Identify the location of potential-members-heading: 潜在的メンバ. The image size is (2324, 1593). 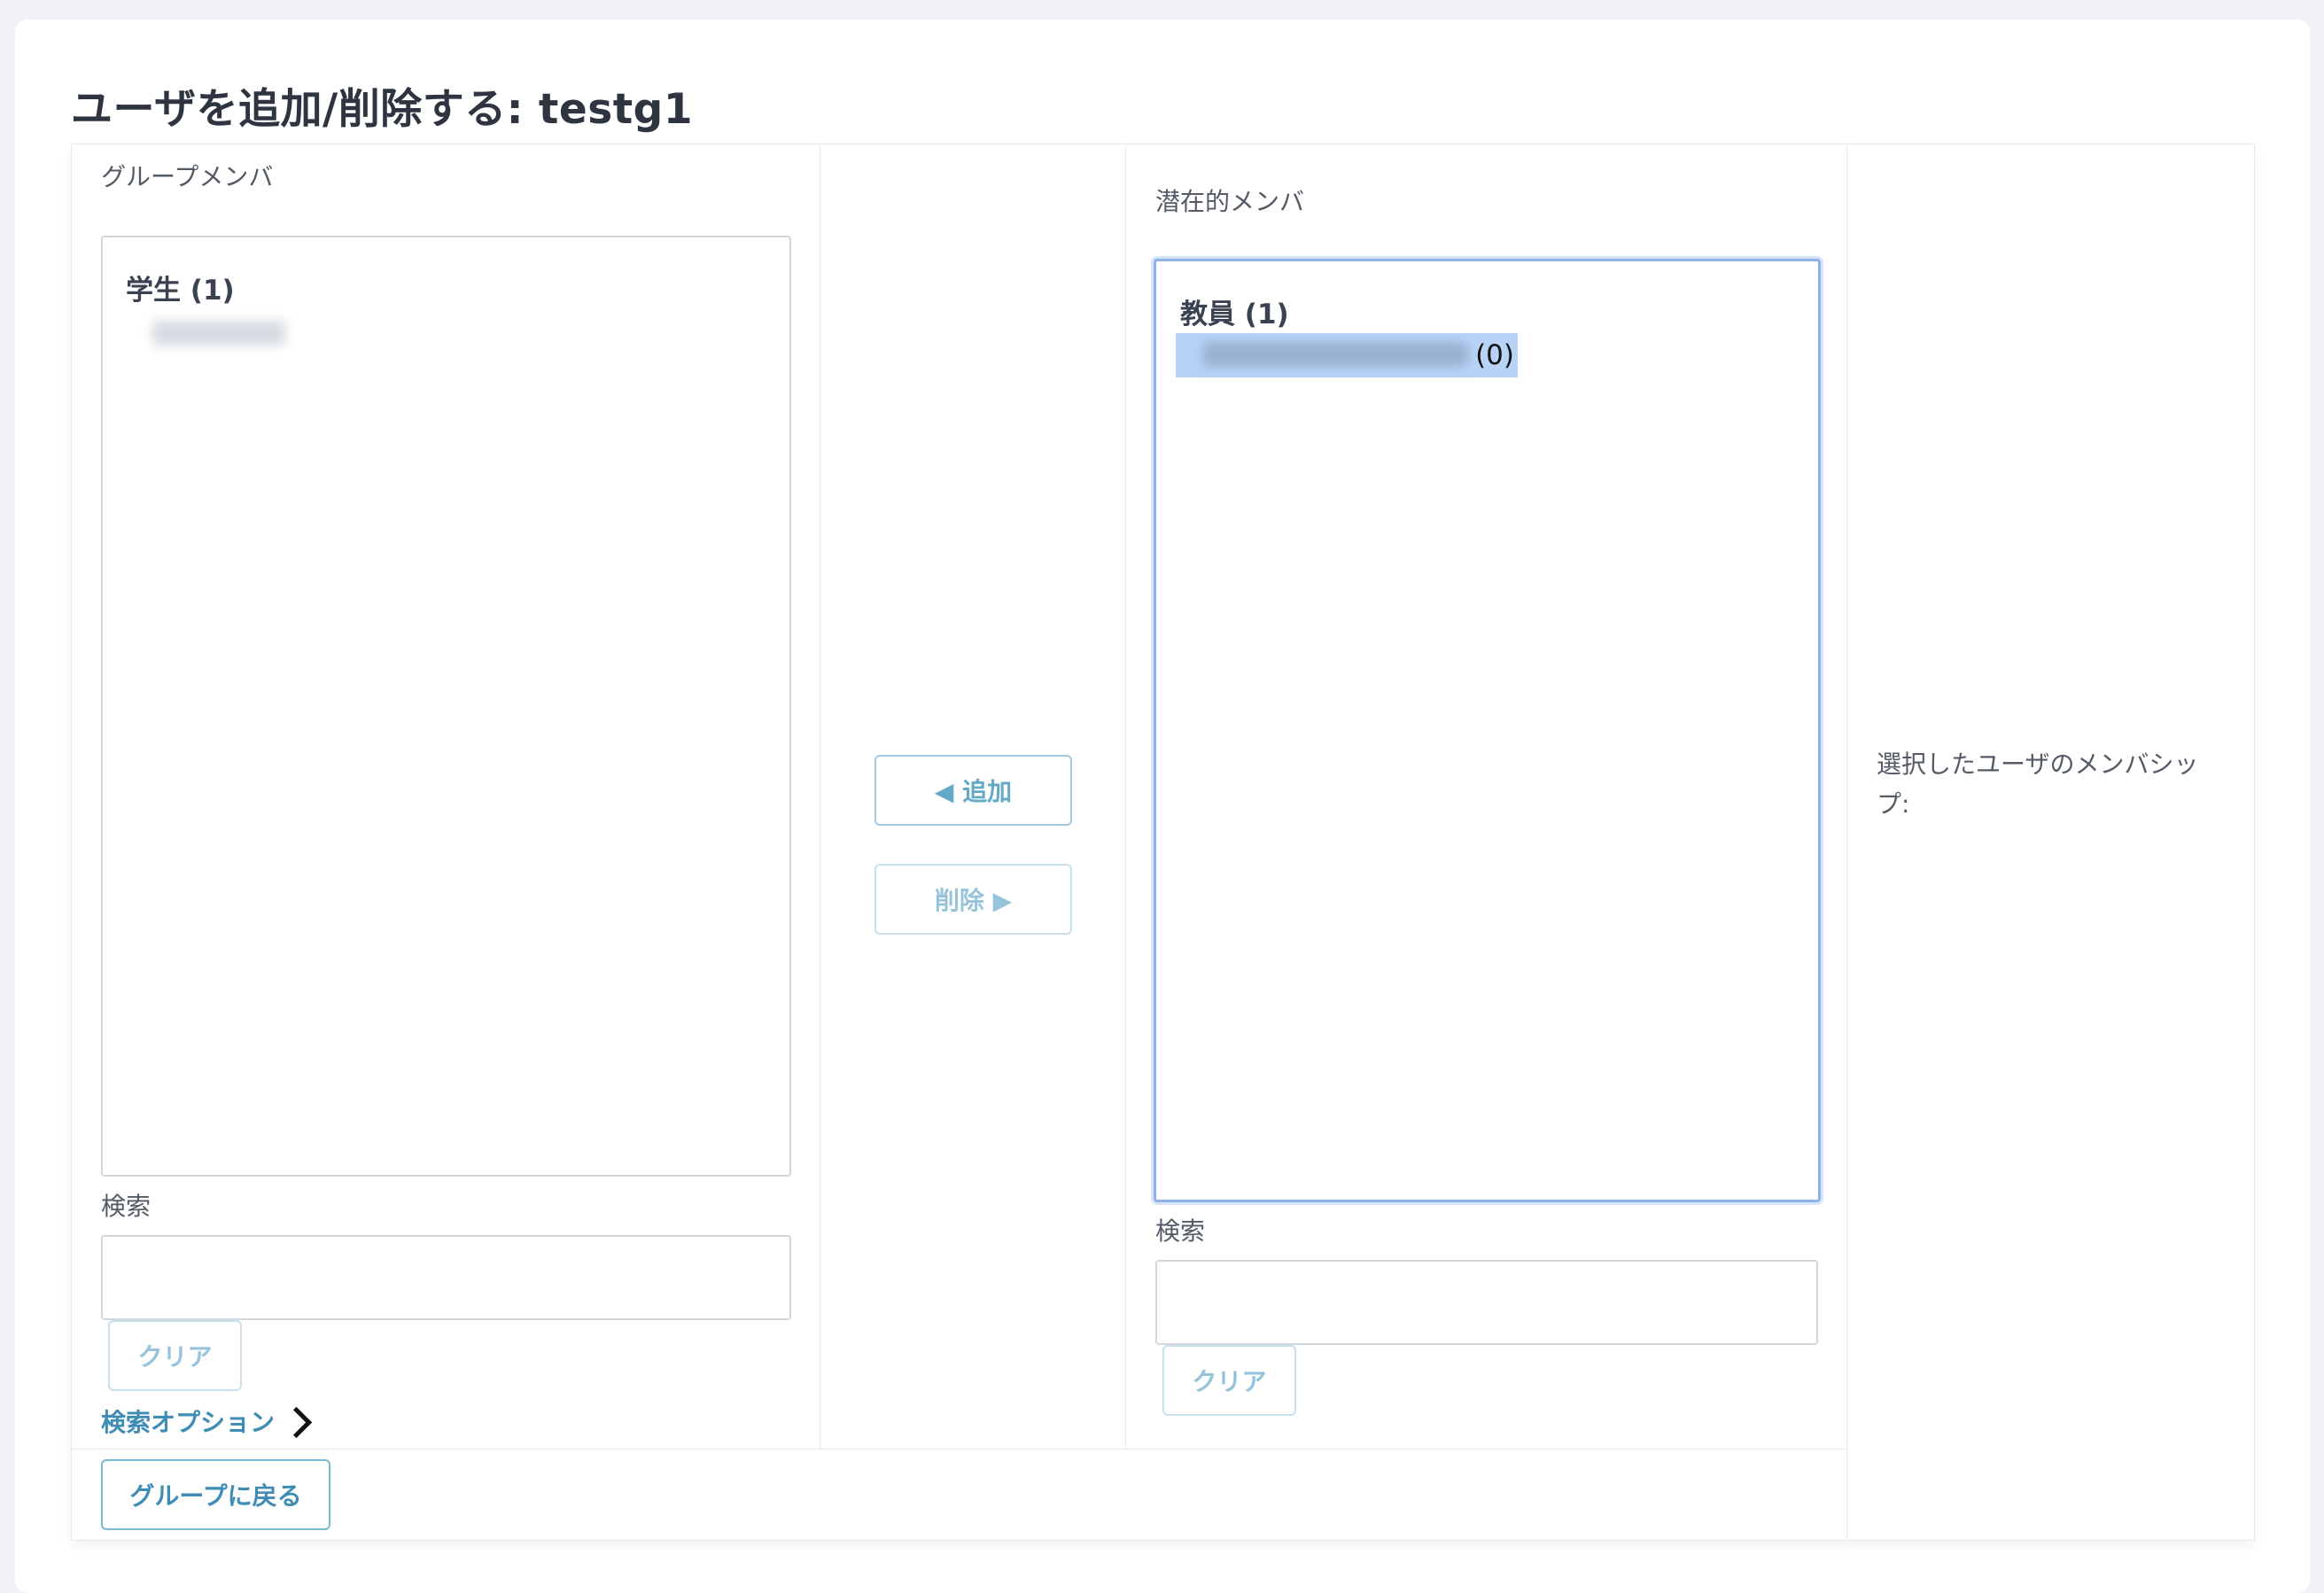
(1230, 202).